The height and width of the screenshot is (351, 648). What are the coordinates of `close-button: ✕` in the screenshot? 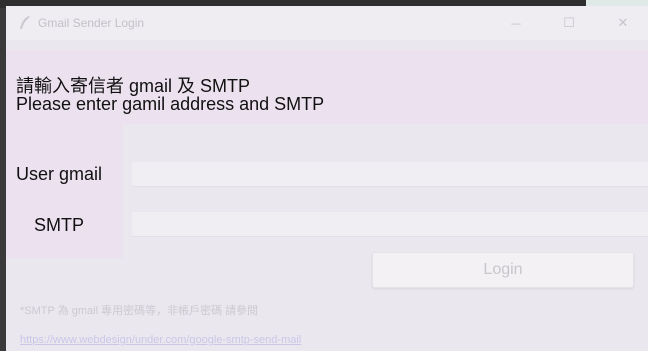 It's located at (623, 23).